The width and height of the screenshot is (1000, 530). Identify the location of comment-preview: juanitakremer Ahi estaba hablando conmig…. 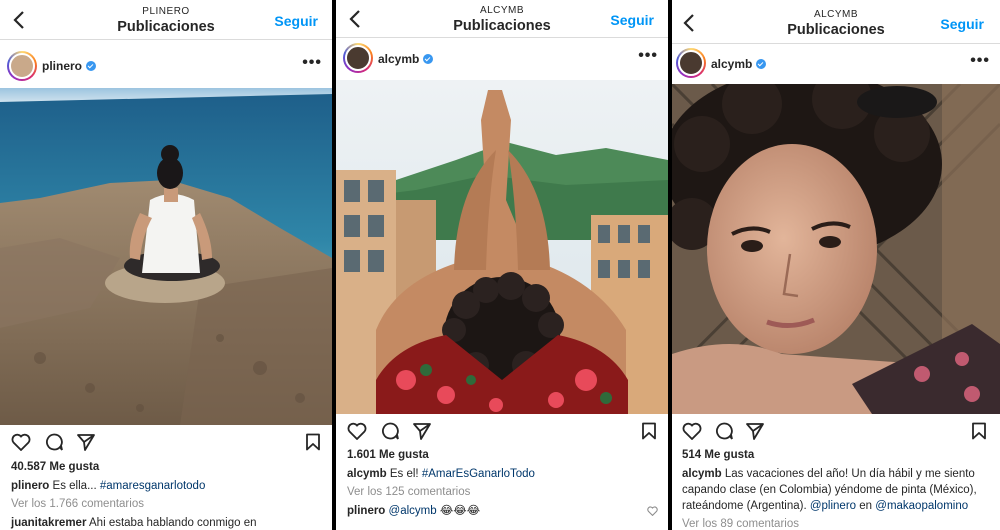
(166, 522).